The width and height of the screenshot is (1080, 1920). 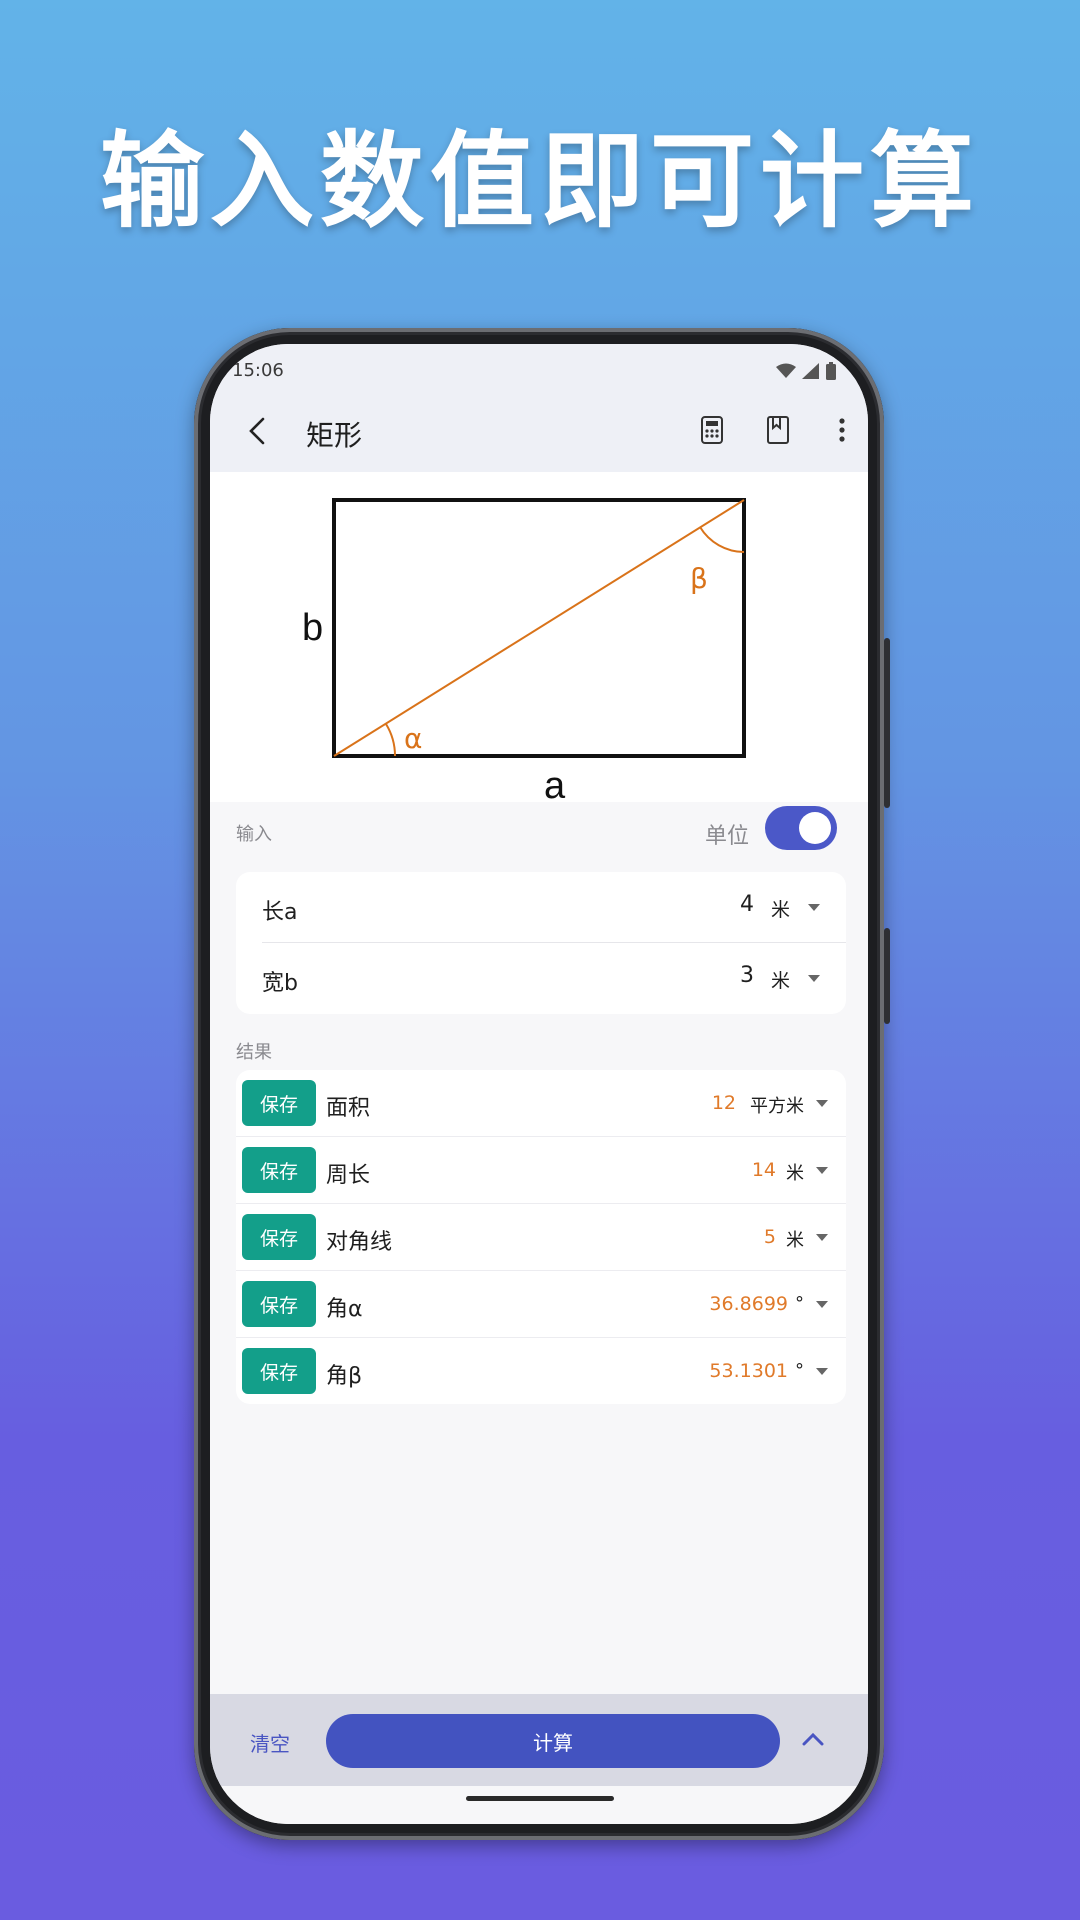 What do you see at coordinates (887, 976) in the screenshot?
I see `power-button` at bounding box center [887, 976].